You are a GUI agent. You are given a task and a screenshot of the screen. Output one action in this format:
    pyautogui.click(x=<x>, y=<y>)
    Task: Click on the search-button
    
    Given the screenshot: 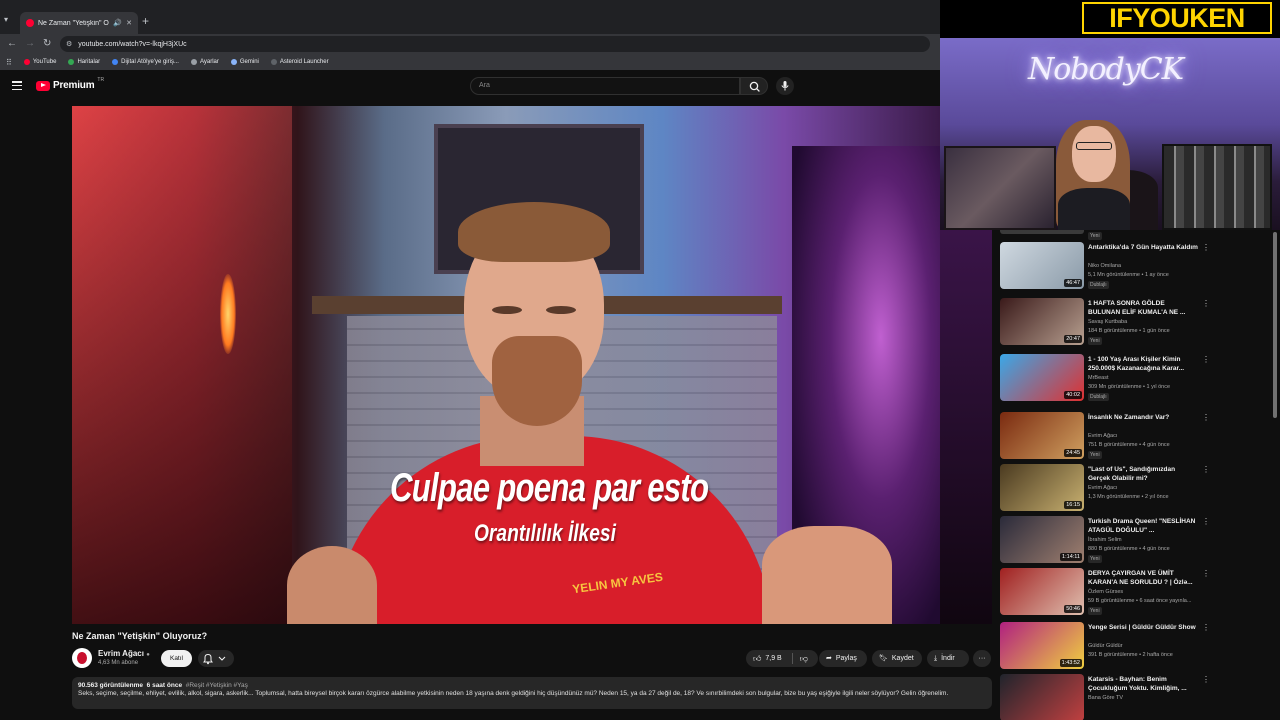 What is the action you would take?
    pyautogui.click(x=754, y=86)
    